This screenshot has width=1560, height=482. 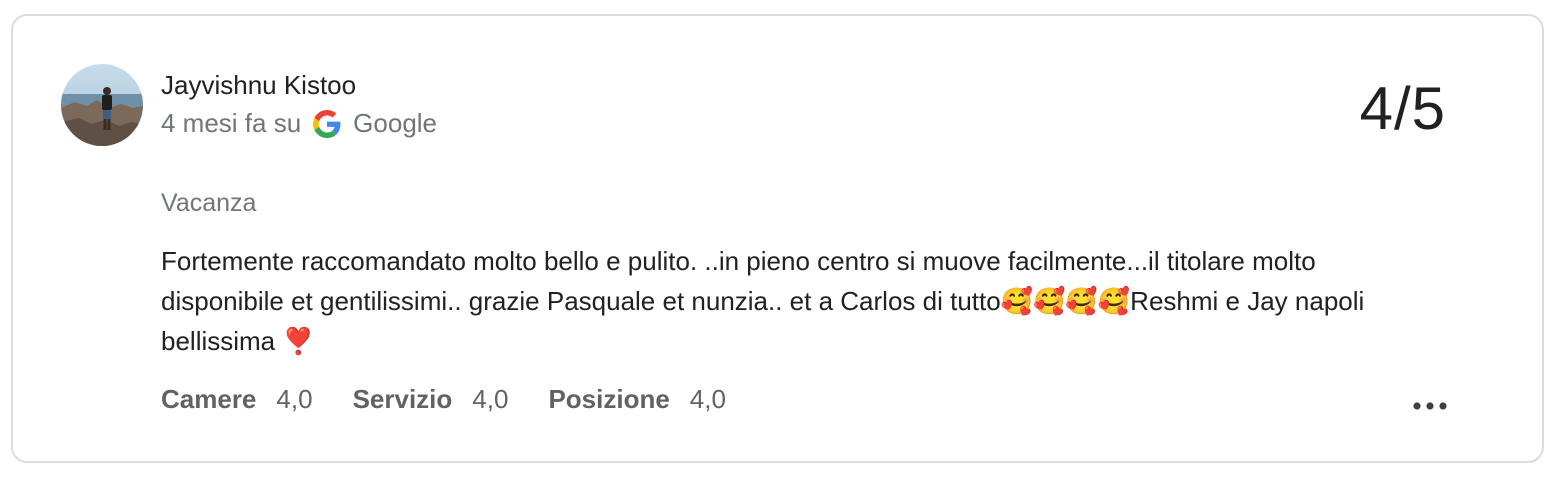 What do you see at coordinates (231, 123) in the screenshot?
I see `review-time: 4 mesi fa su` at bounding box center [231, 123].